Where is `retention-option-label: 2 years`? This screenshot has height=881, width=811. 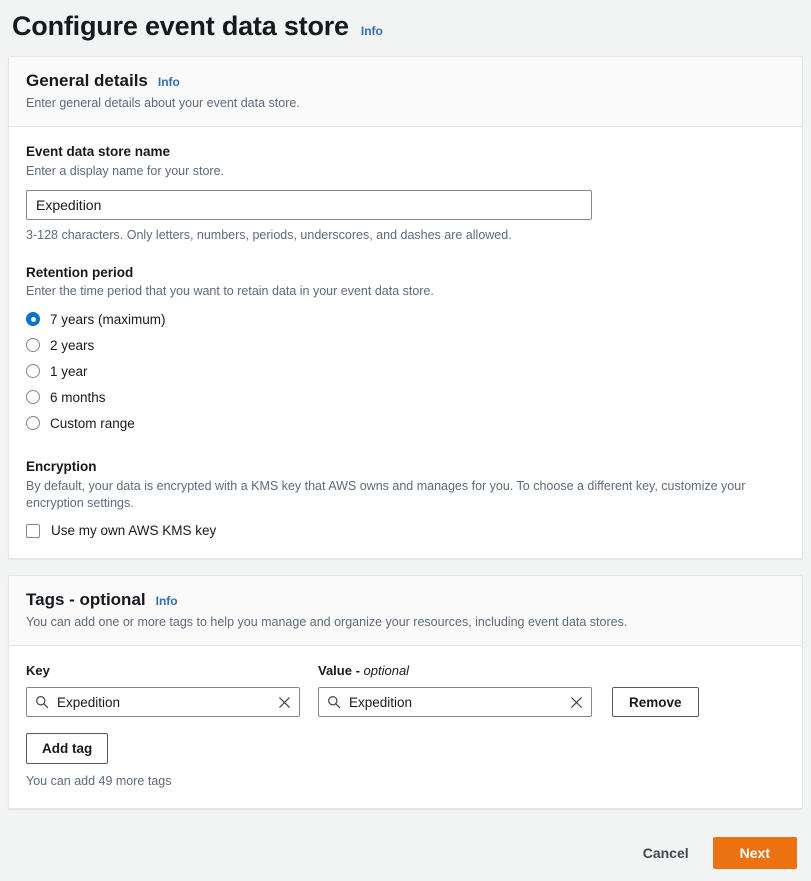
retention-option-label: 2 years is located at coordinates (72, 345).